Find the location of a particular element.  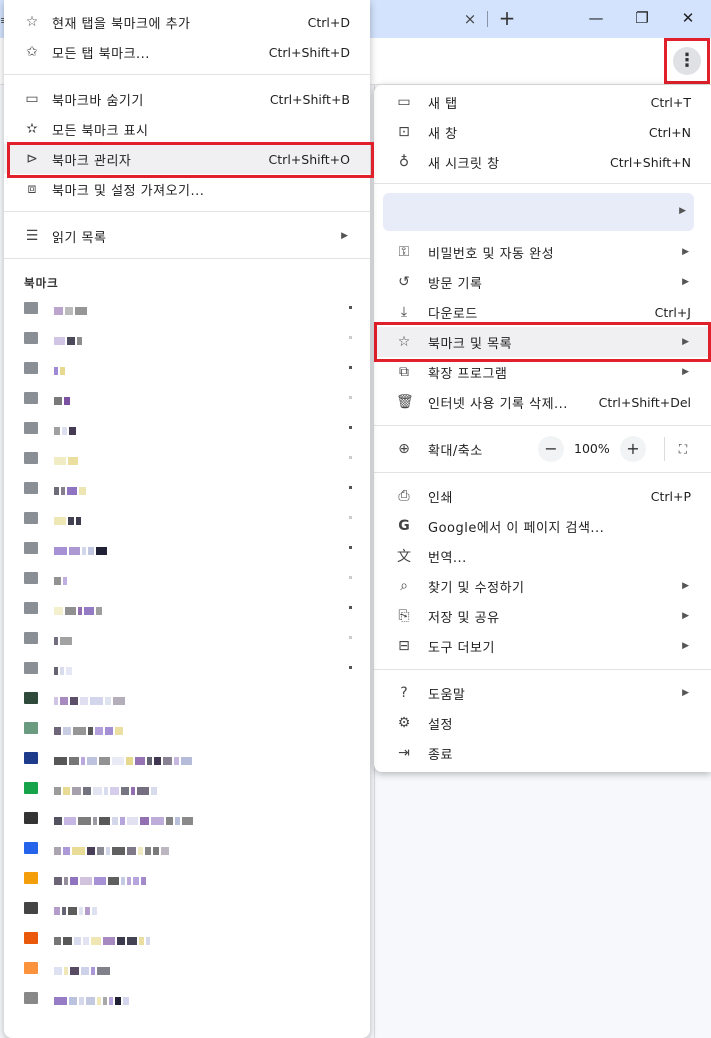

download-icon: ⤓ is located at coordinates (404, 312).